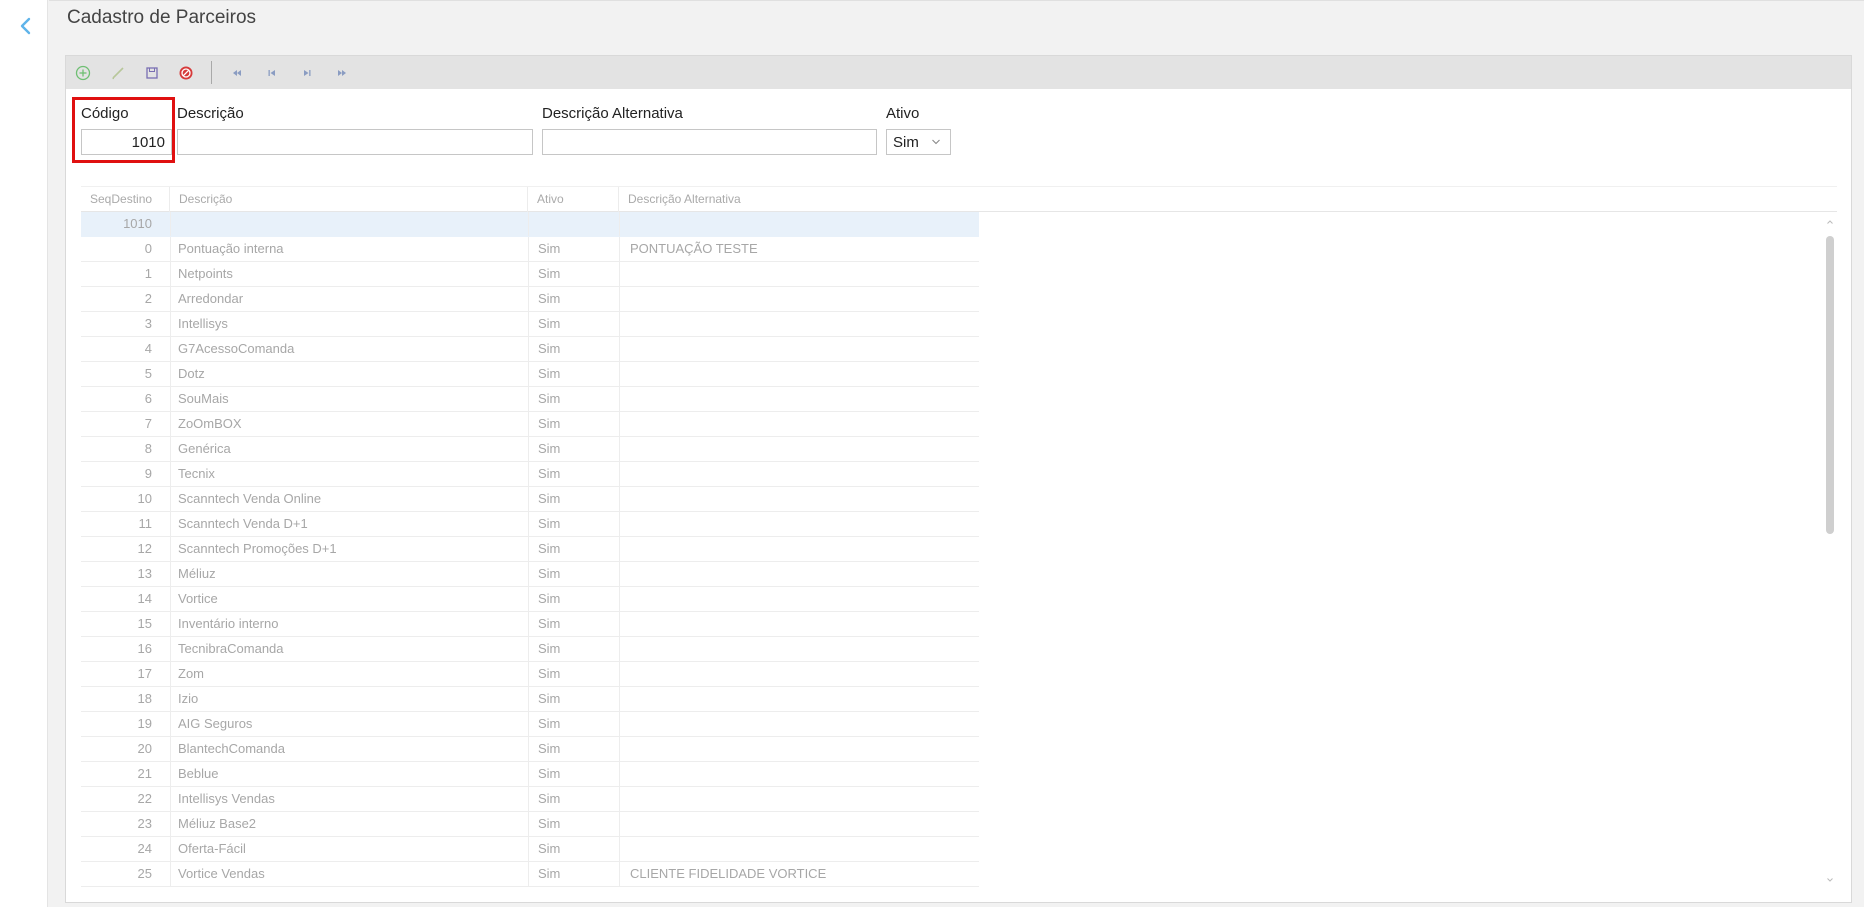 This screenshot has height=907, width=1864. What do you see at coordinates (148, 473) in the screenshot?
I see `cell-seqdestino: 9` at bounding box center [148, 473].